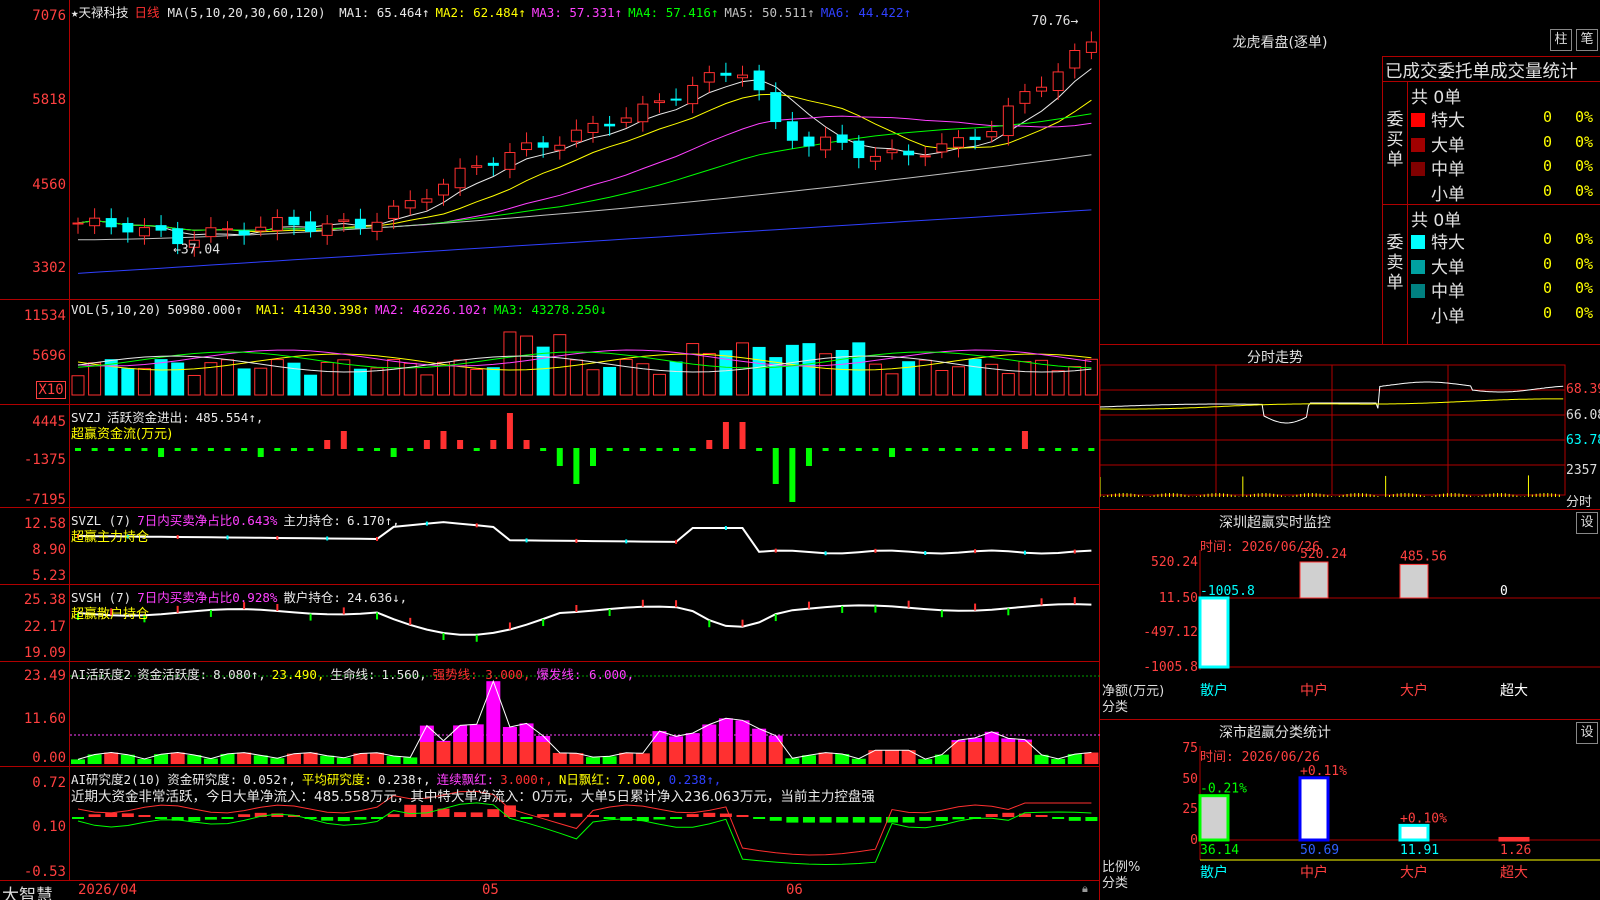  What do you see at coordinates (1085, 889) in the screenshot?
I see `lock-icon: 🔒︎` at bounding box center [1085, 889].